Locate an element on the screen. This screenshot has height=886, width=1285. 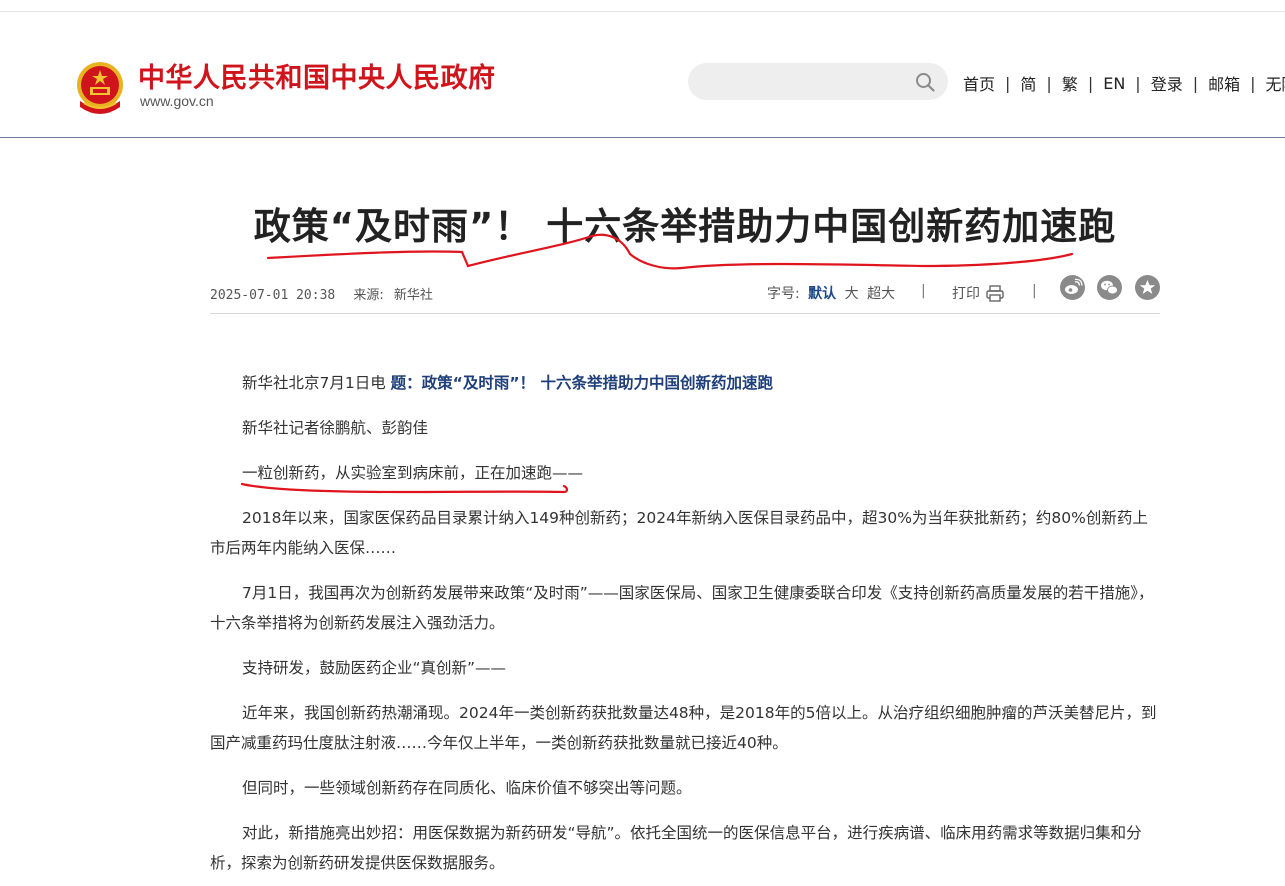
share-weibo-button is located at coordinates (1072, 287).